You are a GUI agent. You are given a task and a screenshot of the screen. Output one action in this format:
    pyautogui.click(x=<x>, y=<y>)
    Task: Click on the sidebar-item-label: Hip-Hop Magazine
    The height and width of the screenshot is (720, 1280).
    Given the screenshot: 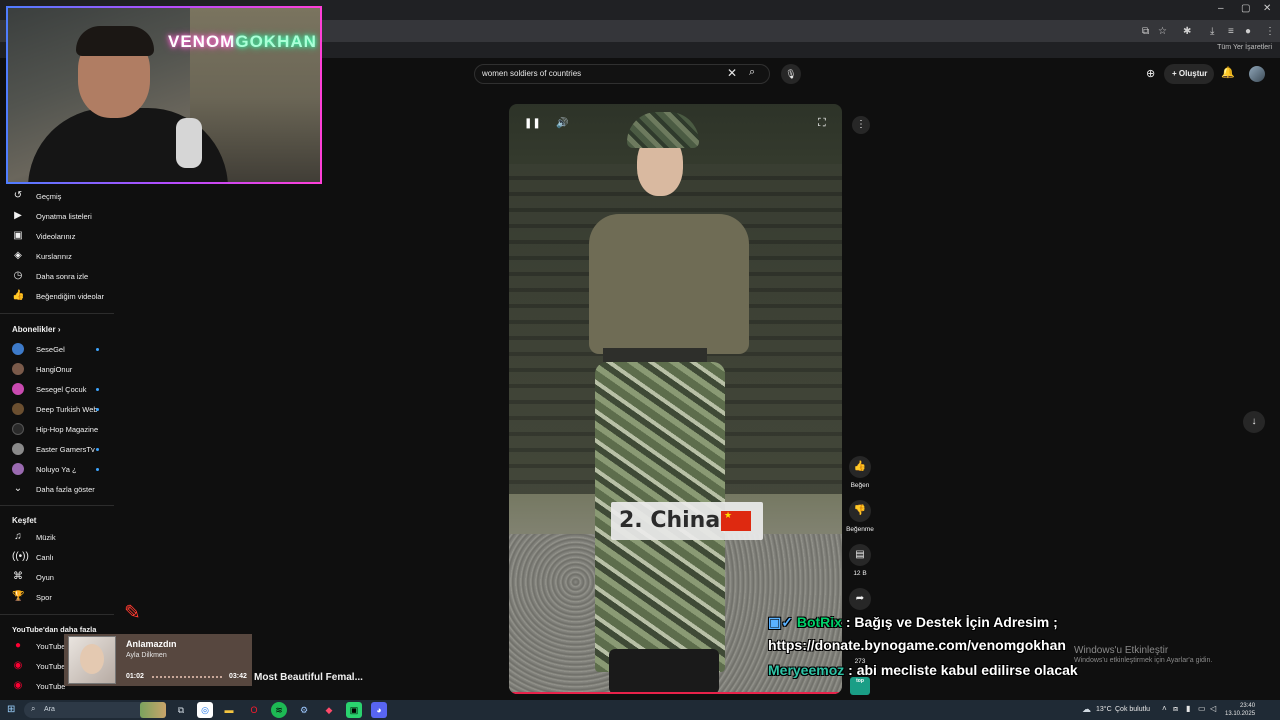 What is the action you would take?
    pyautogui.click(x=67, y=429)
    